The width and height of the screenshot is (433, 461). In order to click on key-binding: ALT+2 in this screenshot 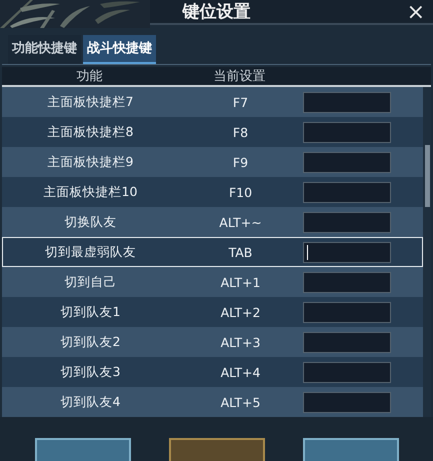, I will do `click(241, 312)`.